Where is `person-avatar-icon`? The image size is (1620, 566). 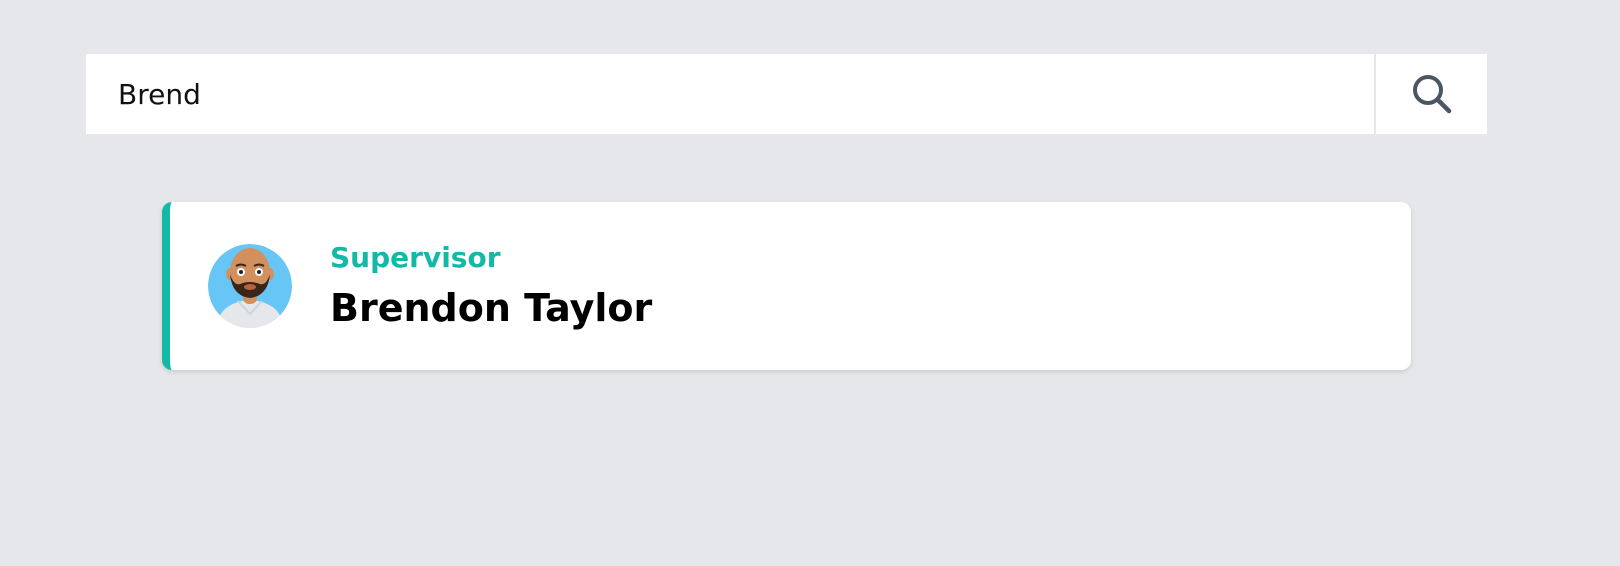 person-avatar-icon is located at coordinates (250, 286).